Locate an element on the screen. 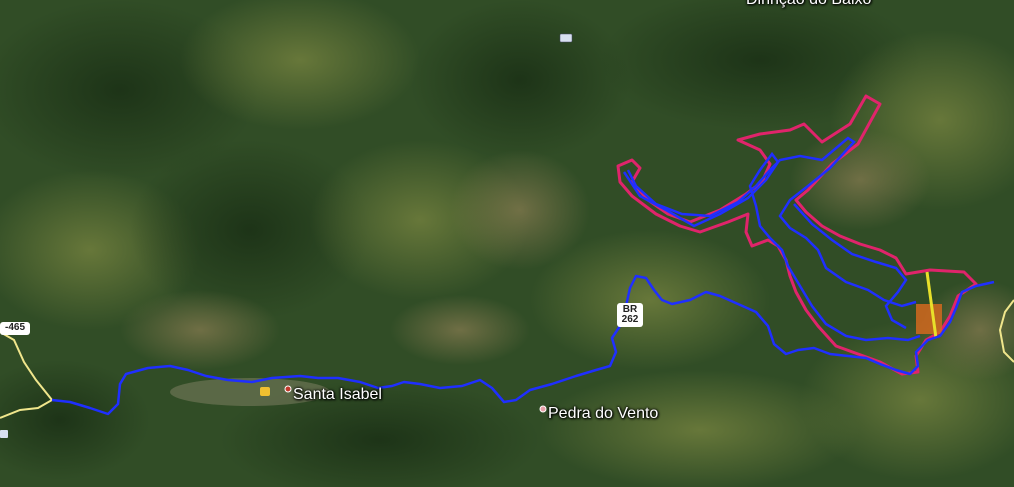 The image size is (1014, 487). poi-icon is located at coordinates (265, 391).